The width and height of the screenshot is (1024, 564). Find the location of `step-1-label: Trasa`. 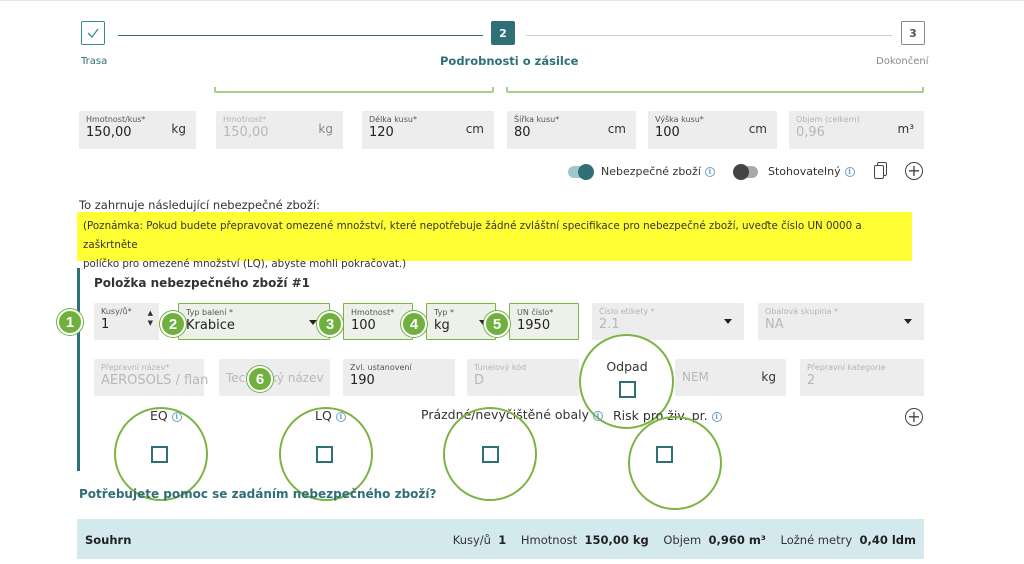

step-1-label: Trasa is located at coordinates (94, 61).